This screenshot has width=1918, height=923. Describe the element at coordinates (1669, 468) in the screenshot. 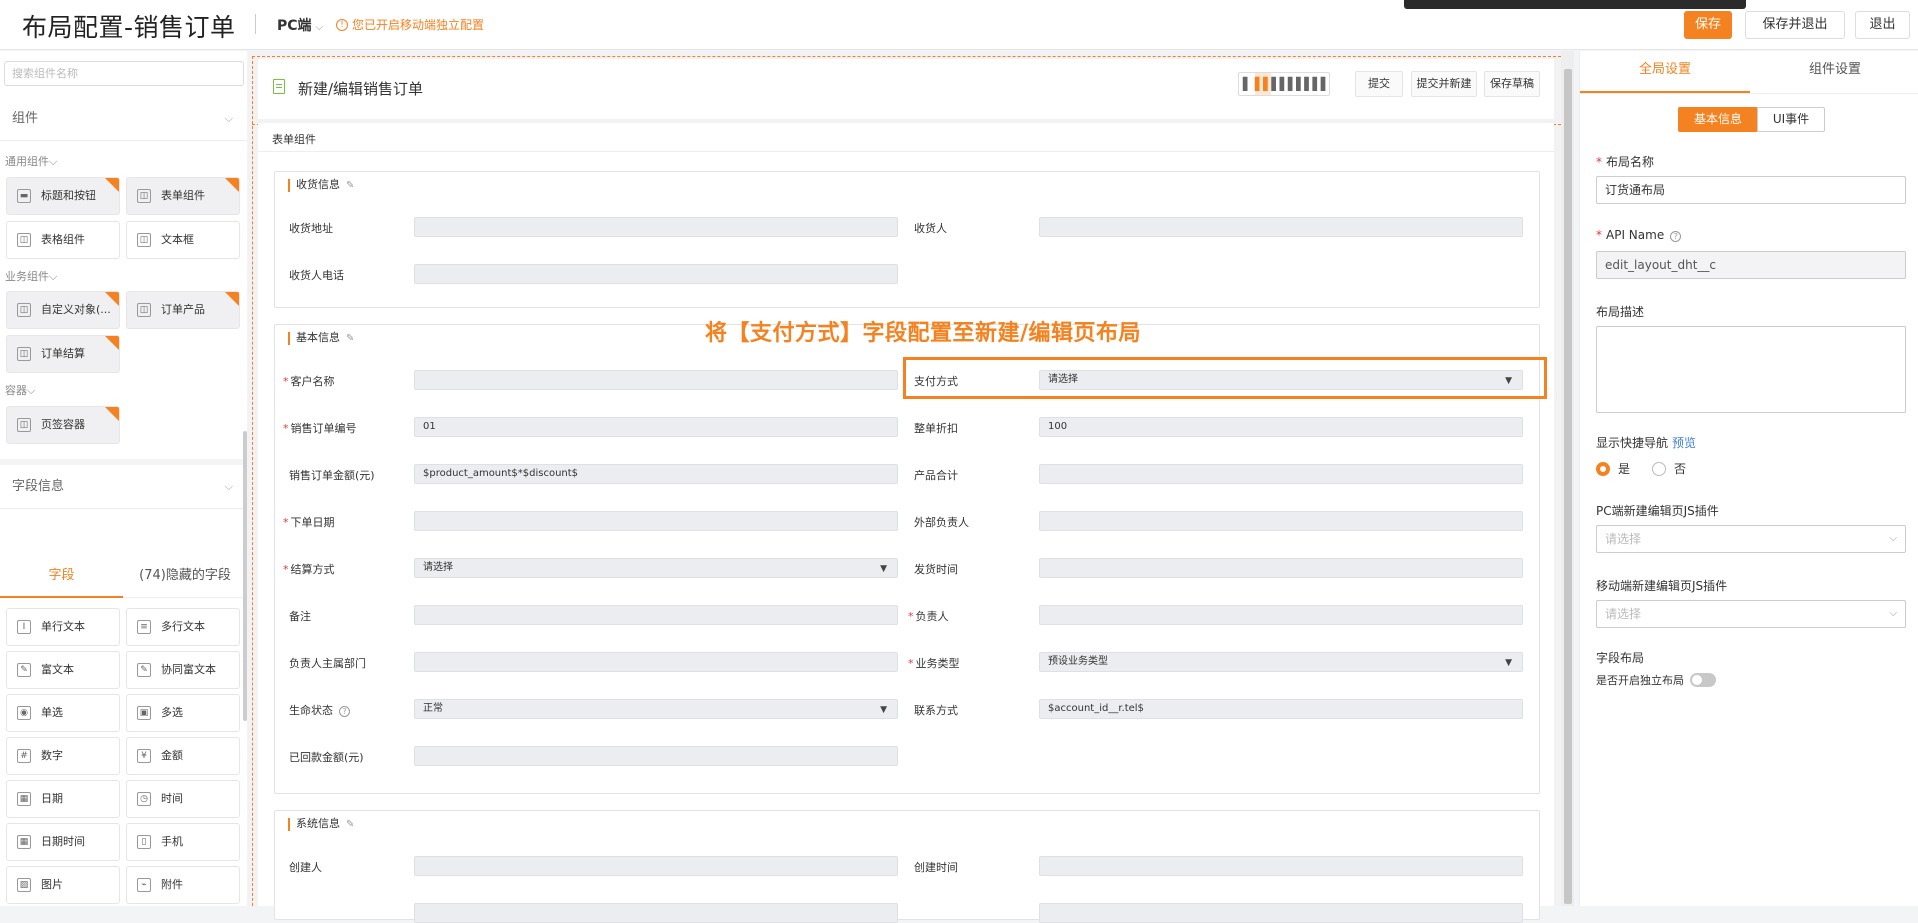

I see `radio-no: 否` at that location.